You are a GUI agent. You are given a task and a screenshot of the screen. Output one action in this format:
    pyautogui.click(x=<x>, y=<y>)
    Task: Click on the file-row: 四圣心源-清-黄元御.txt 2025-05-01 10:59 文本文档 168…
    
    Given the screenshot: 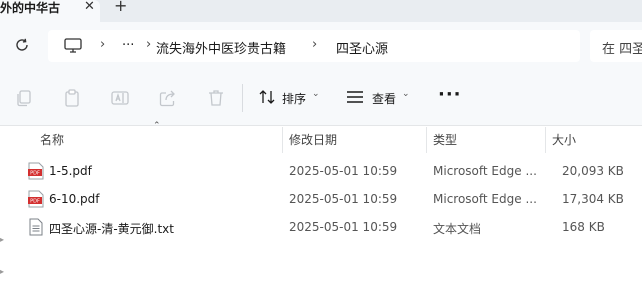 What is the action you would take?
    pyautogui.click(x=333, y=227)
    